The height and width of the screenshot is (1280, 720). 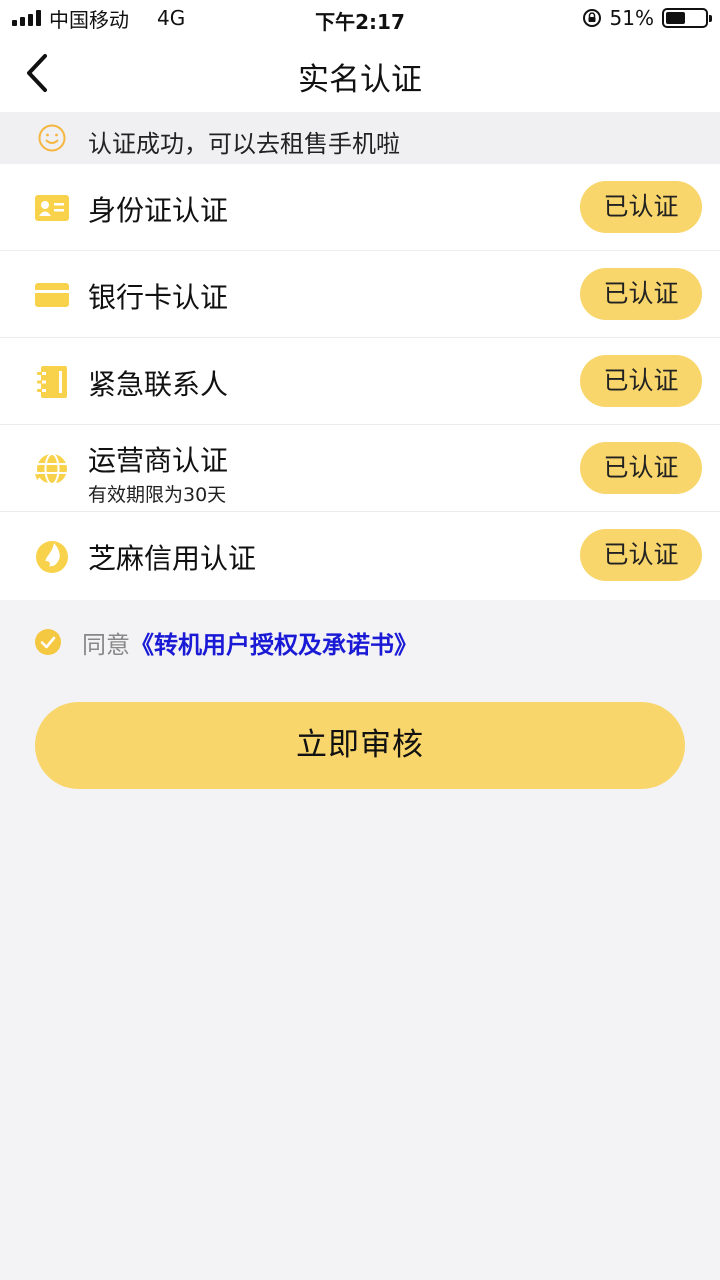 I want to click on id-card-icon, so click(x=52, y=208).